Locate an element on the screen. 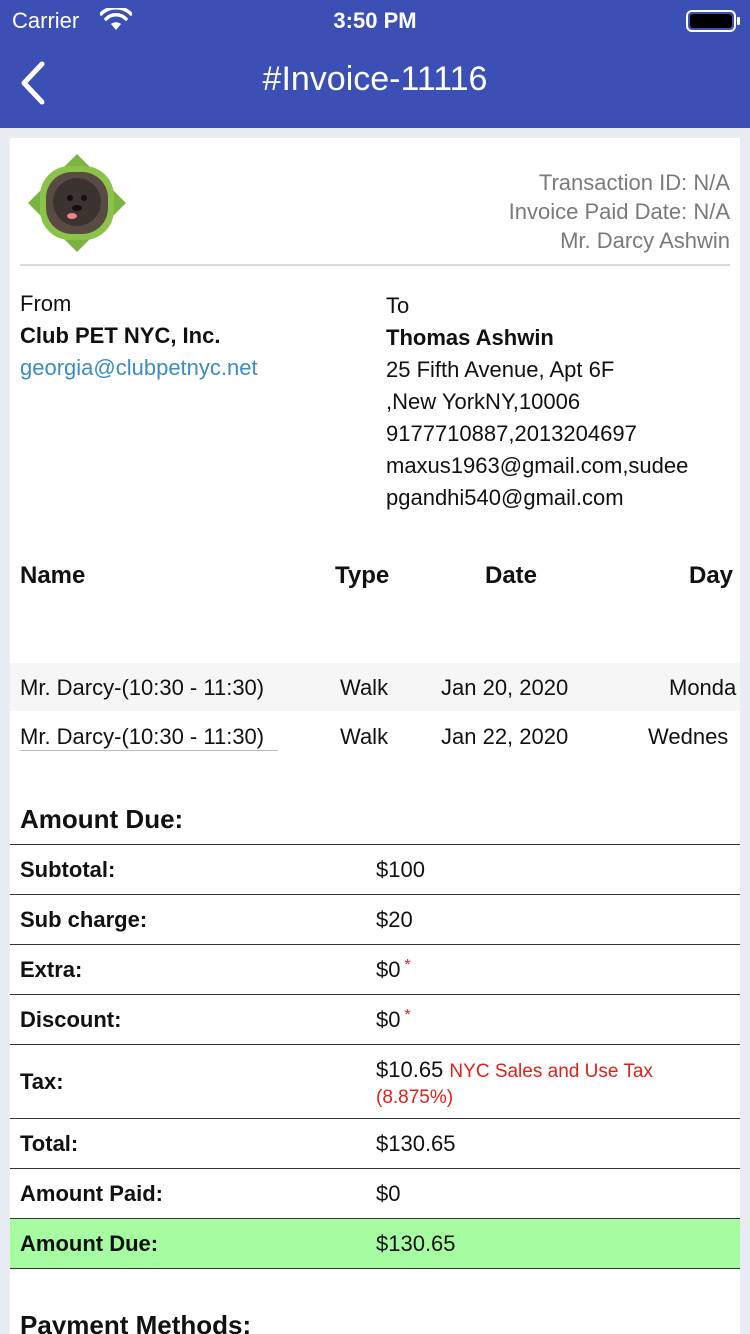 The height and width of the screenshot is (1334, 750). from-company: Club PET NYC, Inc. is located at coordinates (120, 335).